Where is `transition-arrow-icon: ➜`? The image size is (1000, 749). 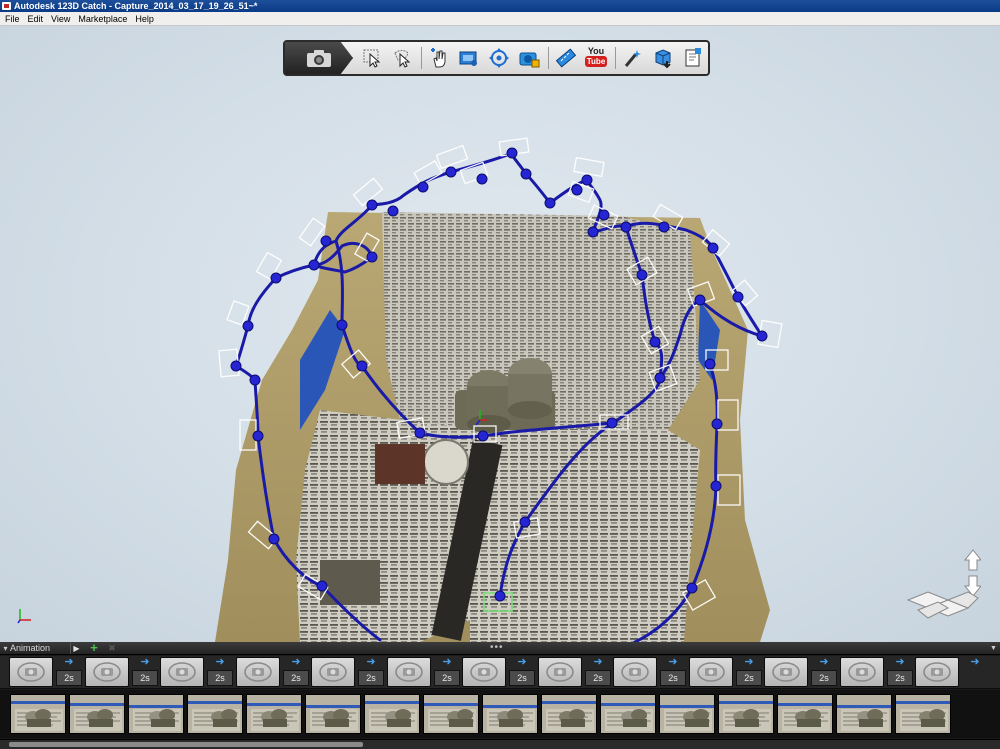 transition-arrow-icon: ➜ is located at coordinates (522, 662).